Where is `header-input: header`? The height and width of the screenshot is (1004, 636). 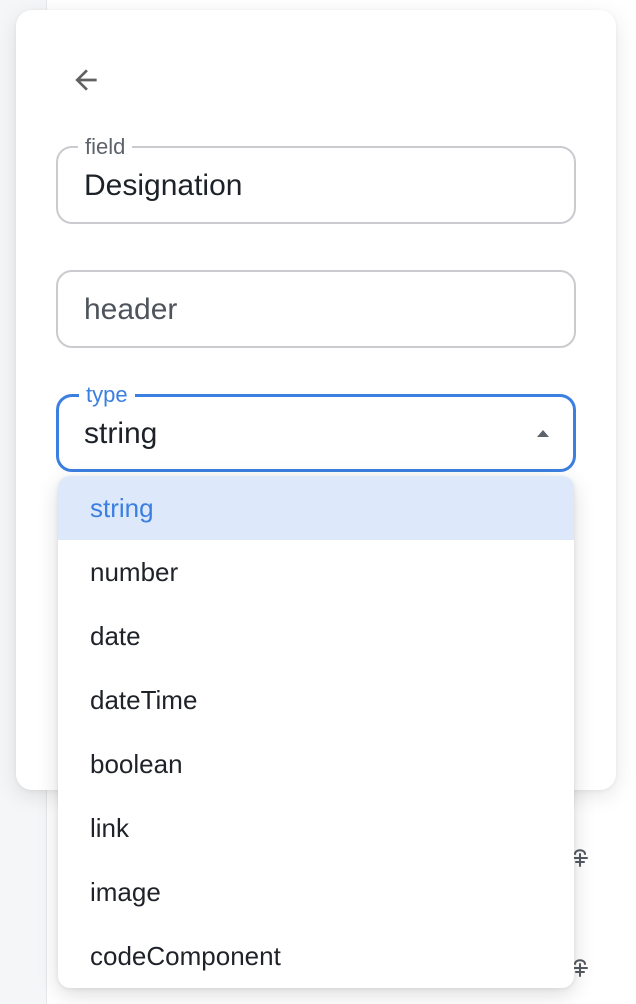
header-input: header is located at coordinates (316, 309).